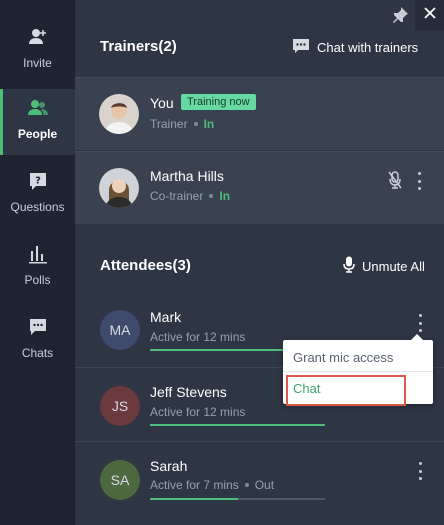 The width and height of the screenshot is (444, 525). What do you see at coordinates (166, 317) in the screenshot?
I see `attendee-name: Mark` at bounding box center [166, 317].